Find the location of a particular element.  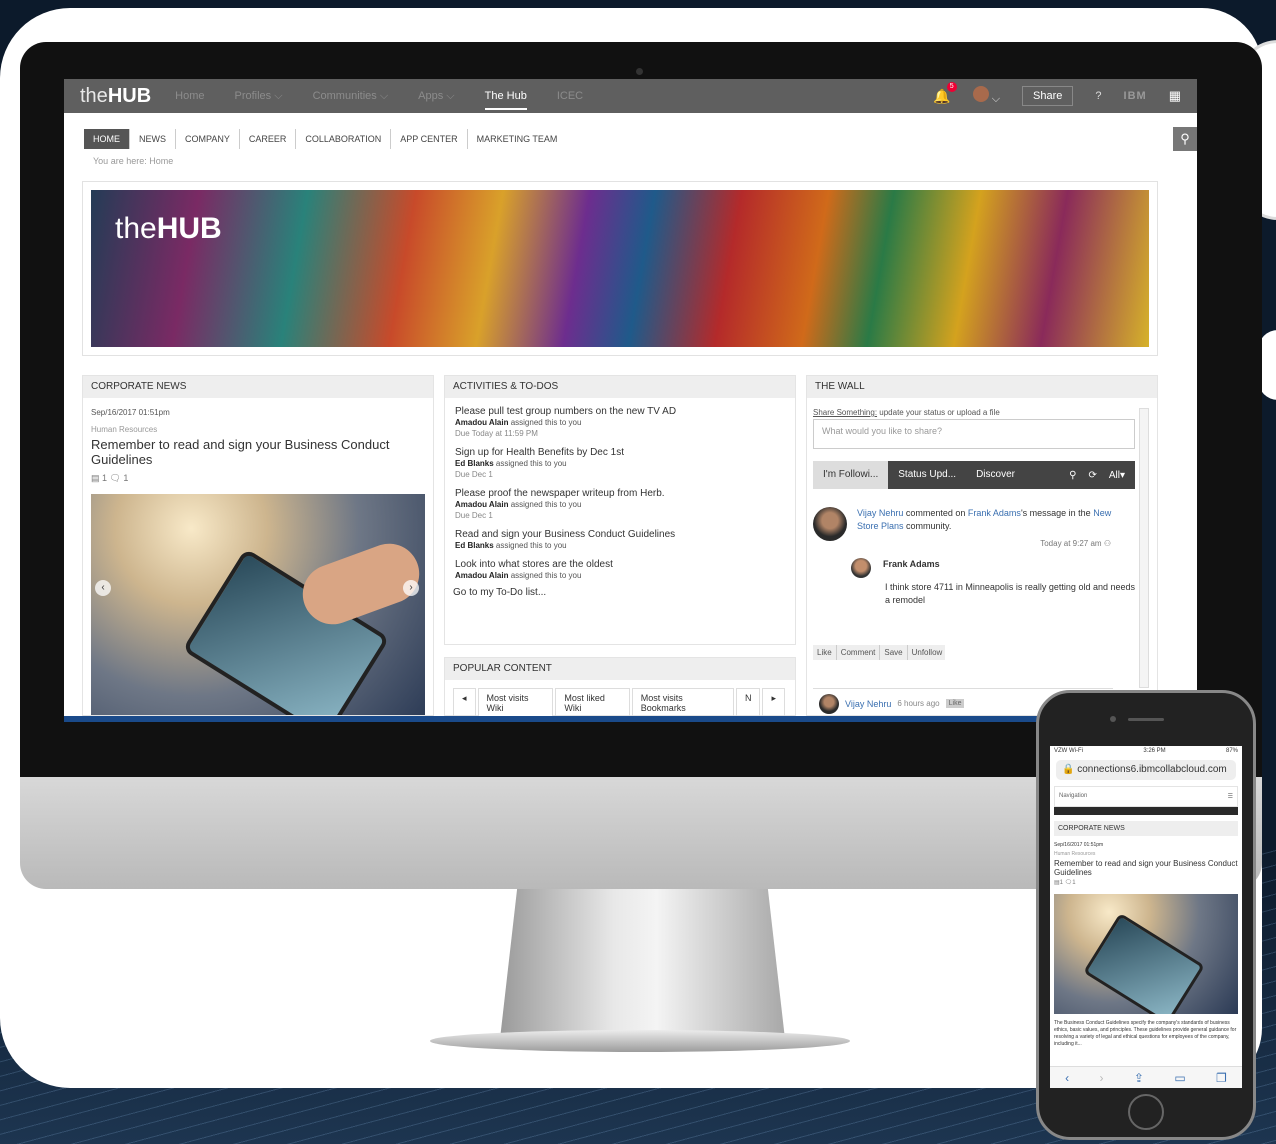

bell-icon: 🔔 5 is located at coordinates (945, 93).